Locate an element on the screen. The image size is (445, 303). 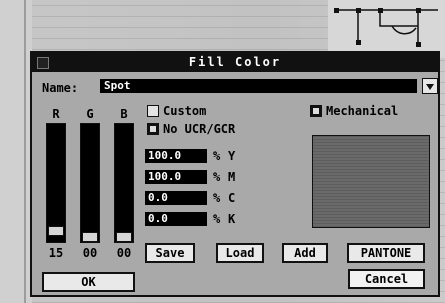
green-value: 00 is located at coordinates (90, 253).